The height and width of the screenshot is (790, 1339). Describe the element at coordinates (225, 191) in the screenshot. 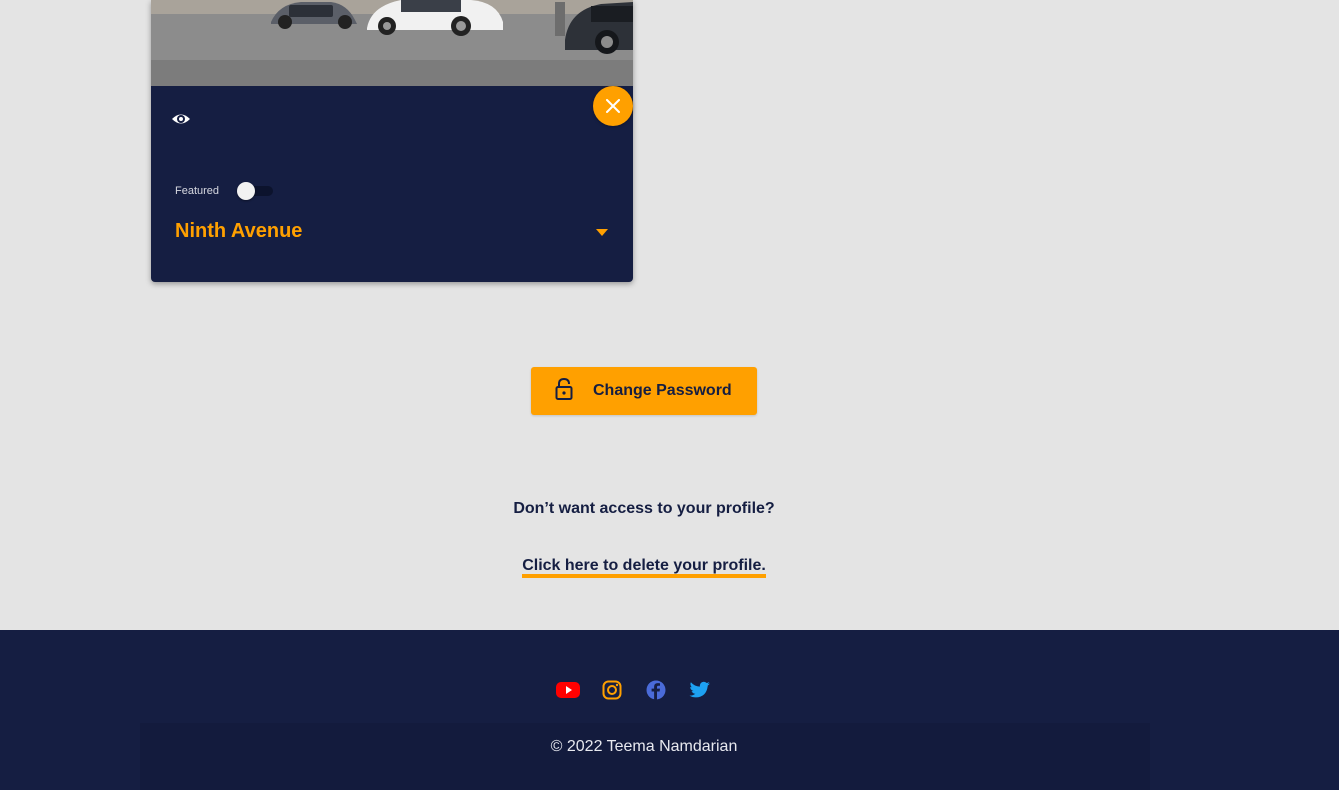

I see `featured-row: Featured` at that location.